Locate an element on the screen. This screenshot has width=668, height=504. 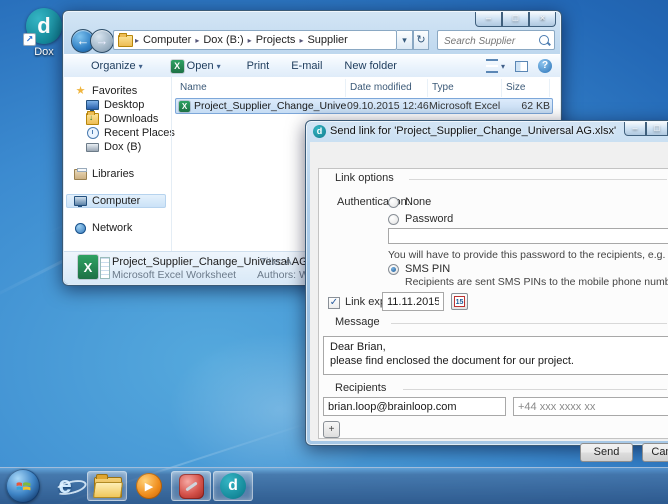
open-button: X Open ▾ is located at coordinates (196, 66).